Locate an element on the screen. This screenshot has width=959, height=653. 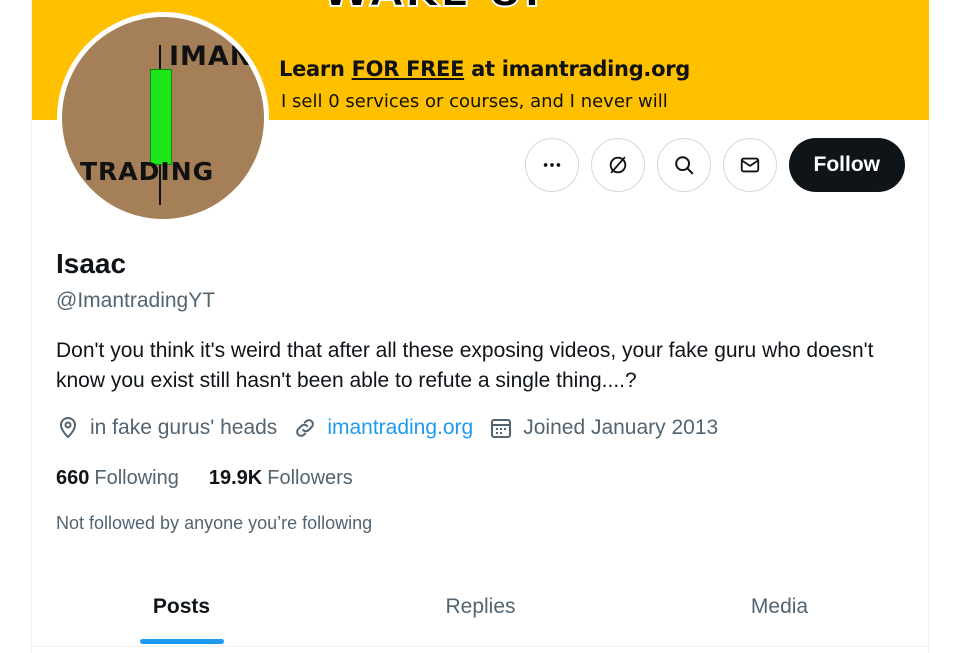
active-tab-indicator is located at coordinates (181, 641).